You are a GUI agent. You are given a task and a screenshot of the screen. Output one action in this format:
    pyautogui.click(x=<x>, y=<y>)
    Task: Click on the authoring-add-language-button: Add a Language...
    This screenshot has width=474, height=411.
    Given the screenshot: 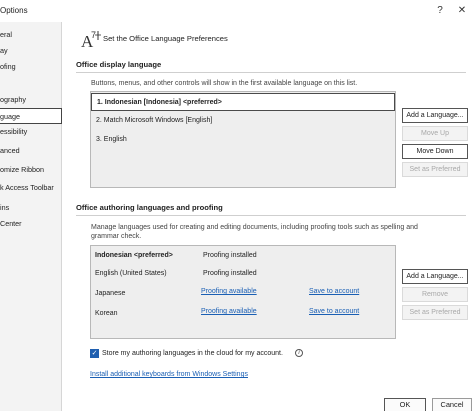 What is the action you would take?
    pyautogui.click(x=435, y=276)
    